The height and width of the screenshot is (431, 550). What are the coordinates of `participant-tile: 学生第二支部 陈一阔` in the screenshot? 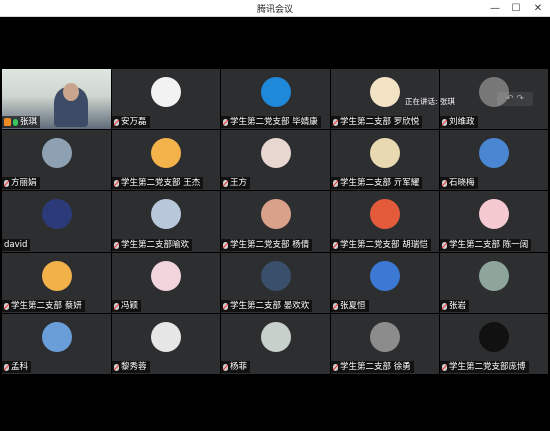 It's located at (494, 221).